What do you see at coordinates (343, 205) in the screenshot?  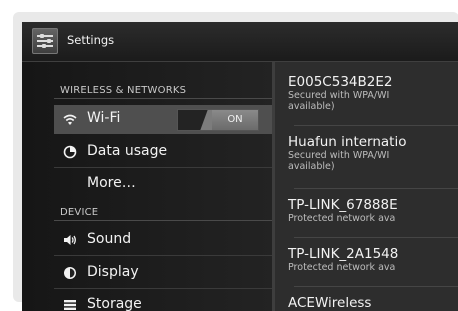 I see `network-ssid: TP-LINK_67888E` at bounding box center [343, 205].